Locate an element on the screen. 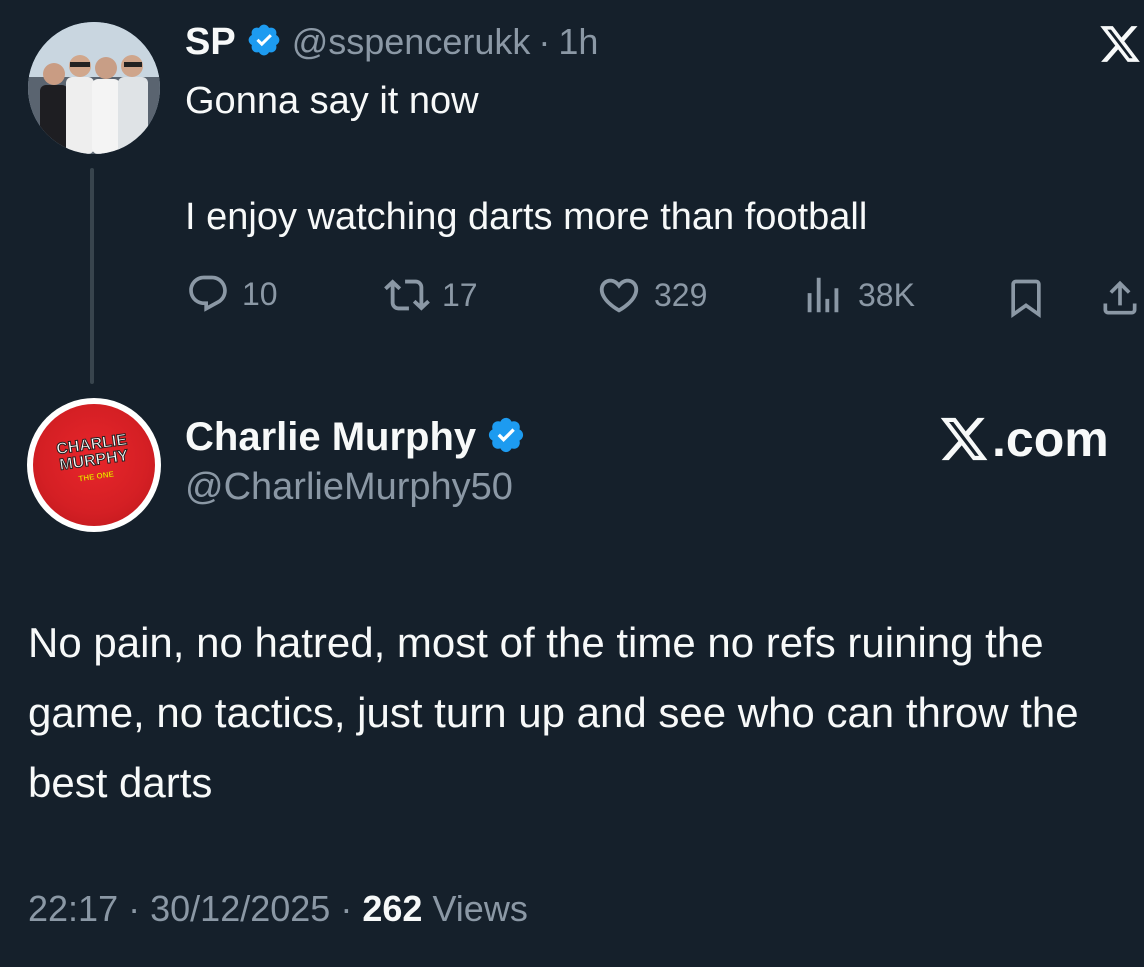 This screenshot has width=1144, height=967. bookmark-button is located at coordinates (1026, 298).